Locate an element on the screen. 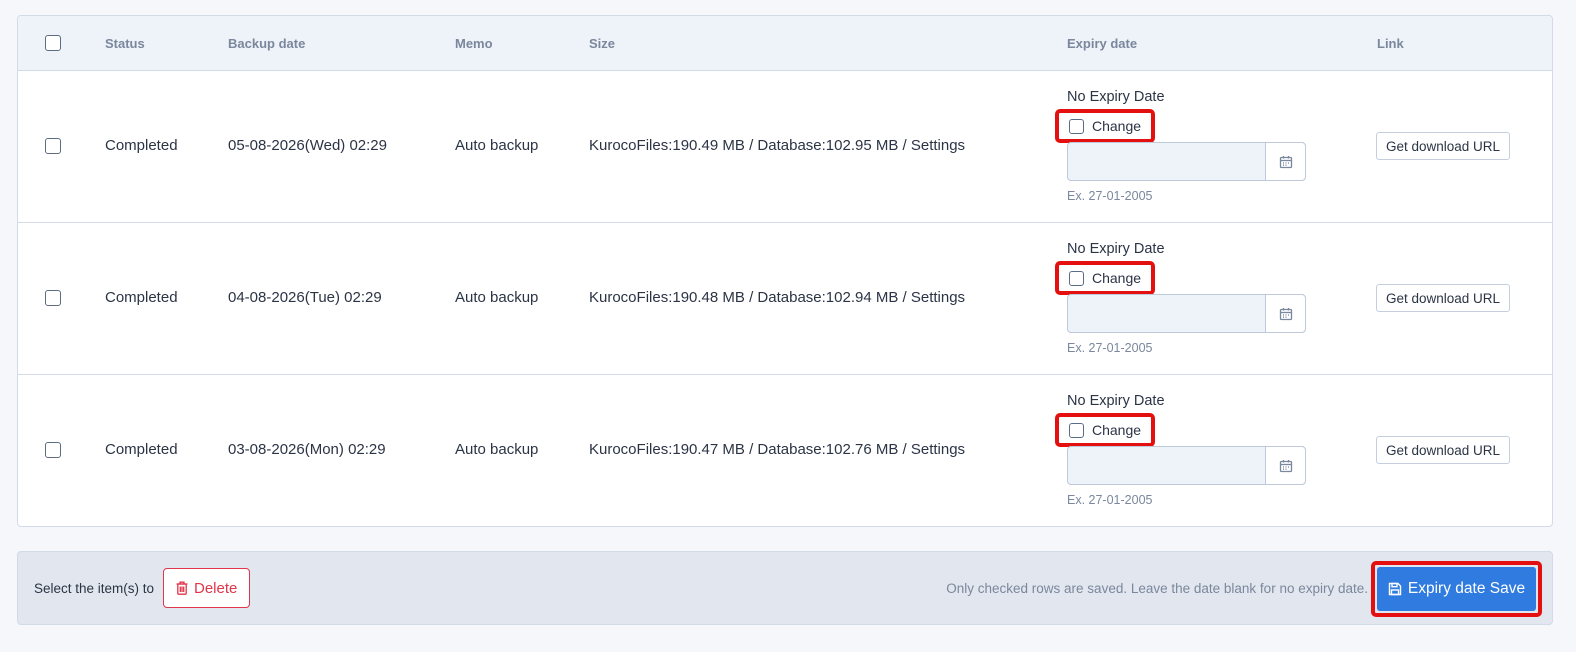  save-button-highlight: Expiry date Save is located at coordinates (1456, 589).